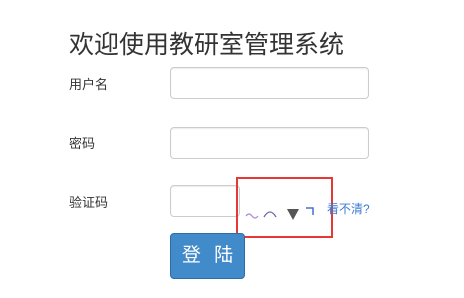  I want to click on captcha-refresh-link: 看不清?, so click(348, 209).